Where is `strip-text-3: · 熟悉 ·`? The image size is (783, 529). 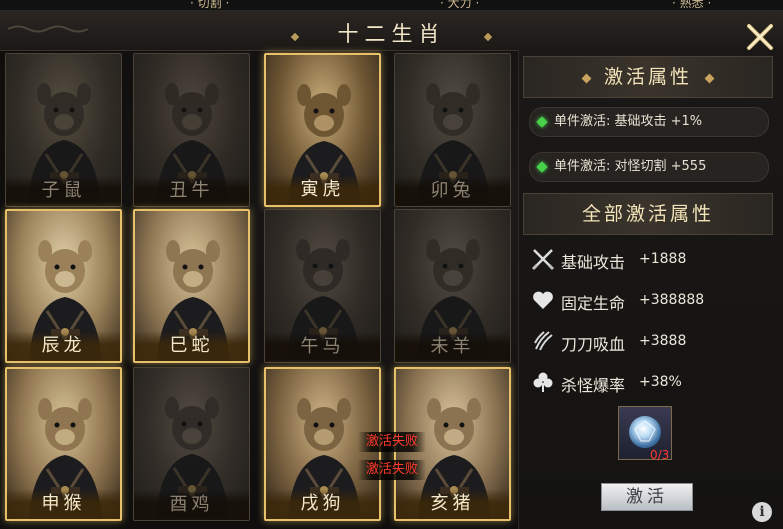 strip-text-3: · 熟悉 · is located at coordinates (692, 5).